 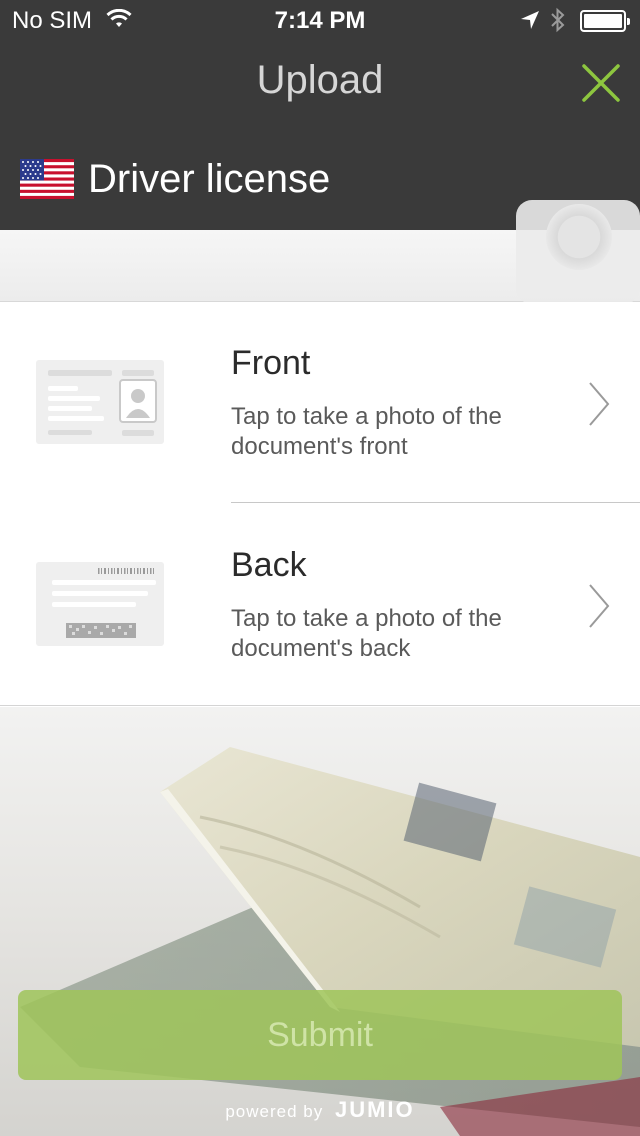 I want to click on page-title: Upload, so click(x=320, y=80).